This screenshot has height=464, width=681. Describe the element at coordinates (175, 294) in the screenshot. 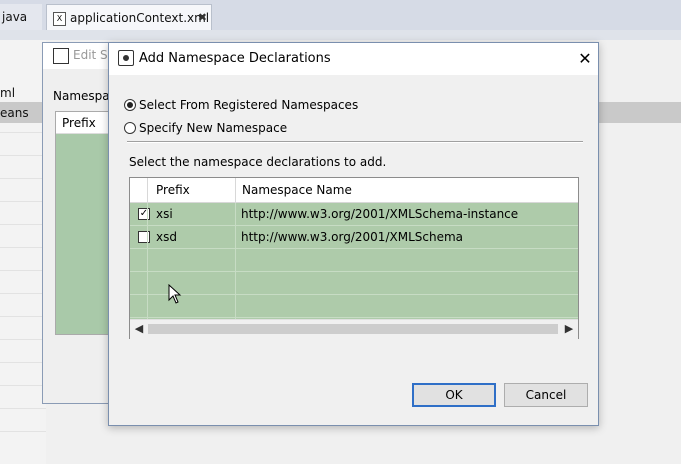

I see `mouse-cursor-icon` at that location.